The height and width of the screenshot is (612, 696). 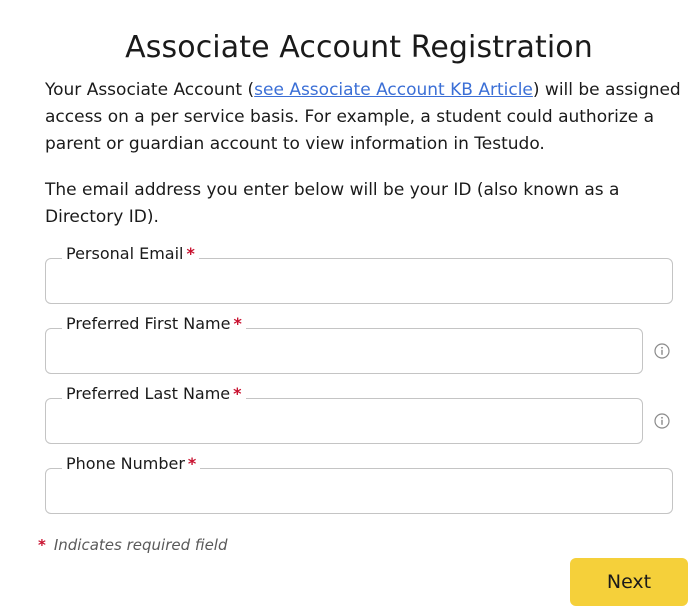 What do you see at coordinates (359, 47) in the screenshot?
I see `page-title: Associate Account Registration` at bounding box center [359, 47].